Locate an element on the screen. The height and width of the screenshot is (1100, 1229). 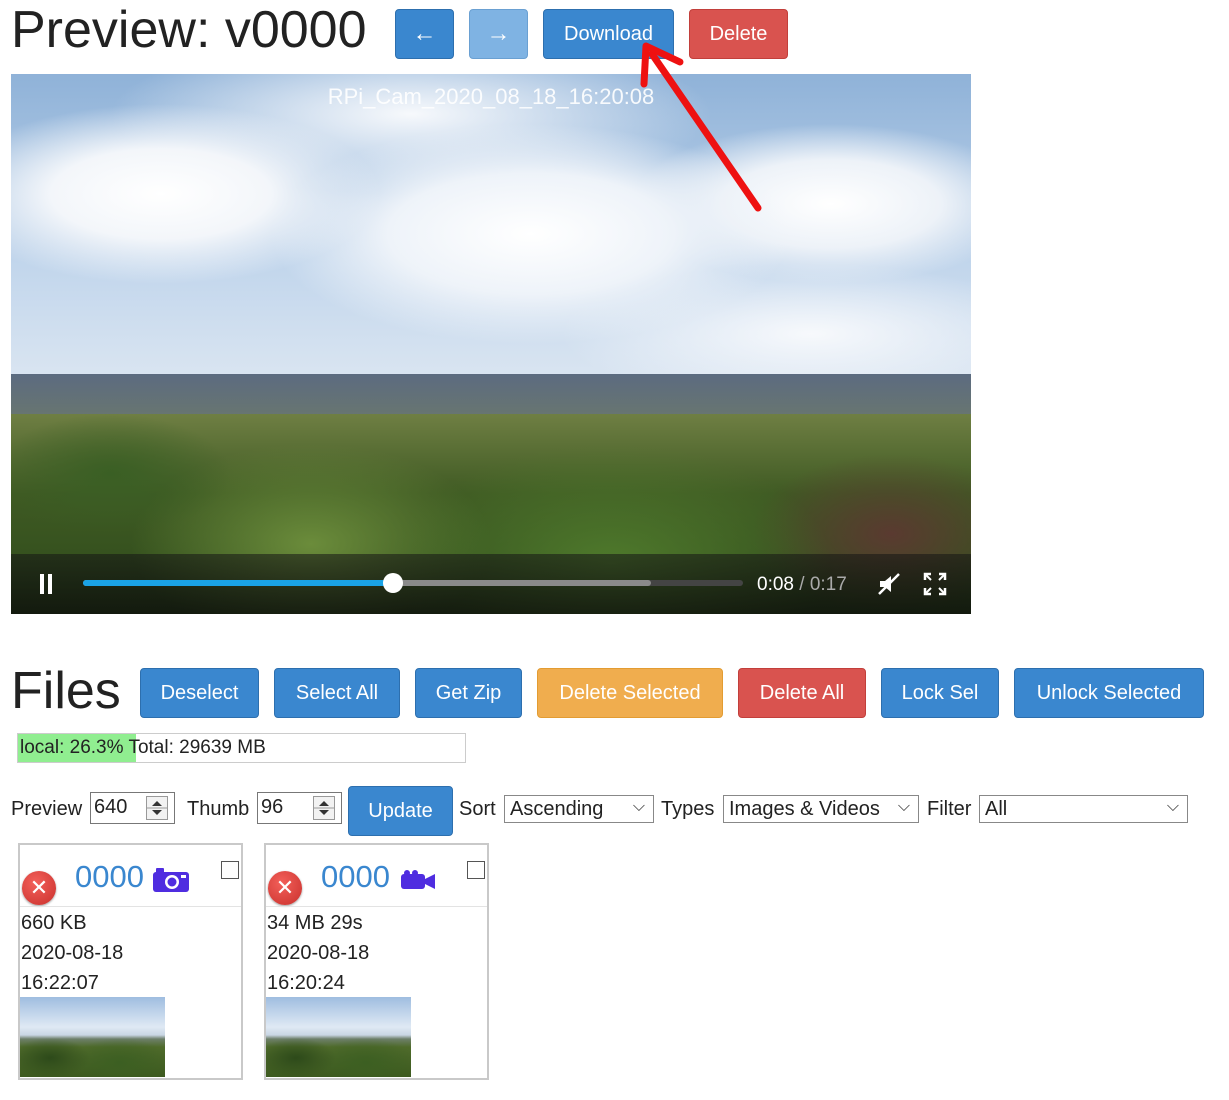
file-card: ✕ 0000 660 KB 2020-08-18 16:22:07 is located at coordinates (130, 961).